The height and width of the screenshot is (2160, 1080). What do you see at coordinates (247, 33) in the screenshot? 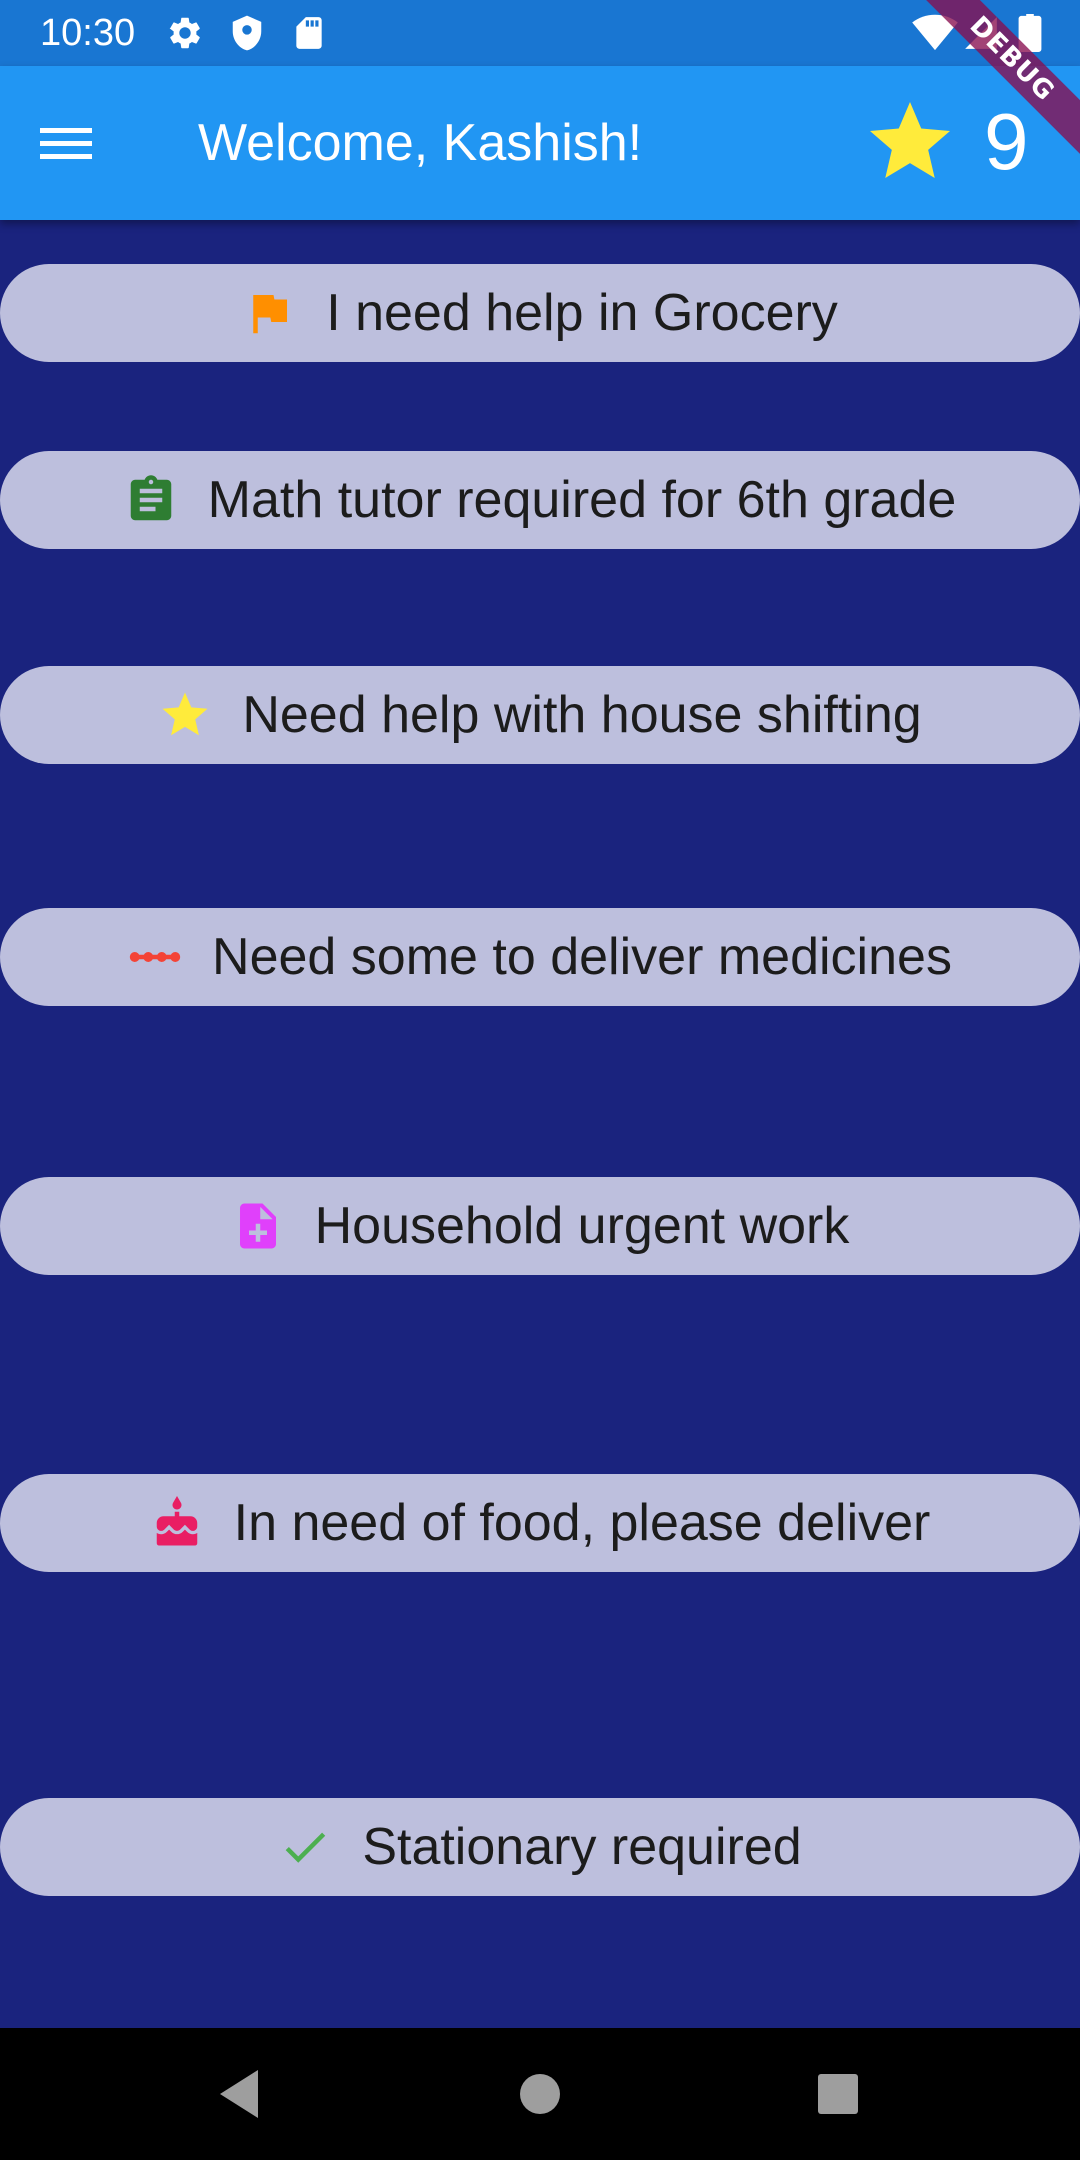
I see `shield-icon` at bounding box center [247, 33].